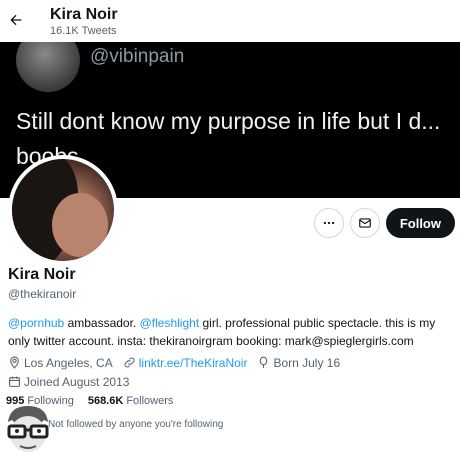 The width and height of the screenshot is (460, 460). I want to click on message-button, so click(364, 223).